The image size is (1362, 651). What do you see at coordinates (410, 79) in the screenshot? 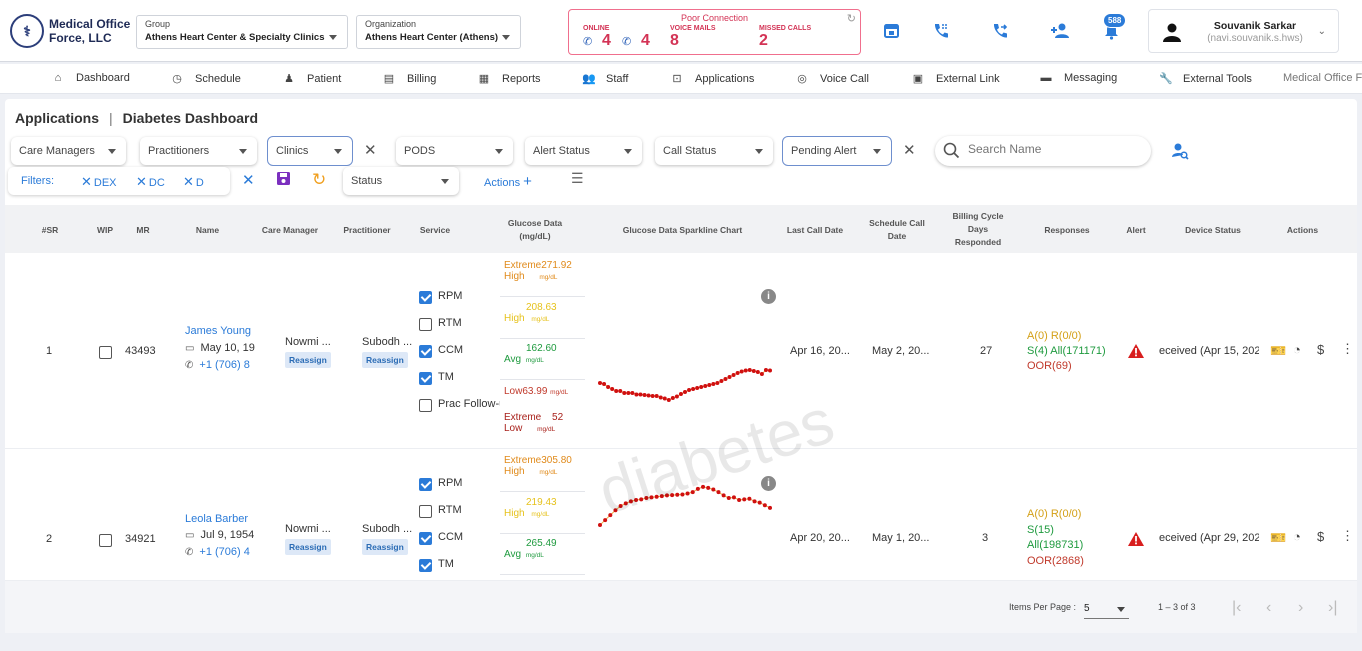
I see `nav-billing: ▤ Billing` at bounding box center [410, 79].